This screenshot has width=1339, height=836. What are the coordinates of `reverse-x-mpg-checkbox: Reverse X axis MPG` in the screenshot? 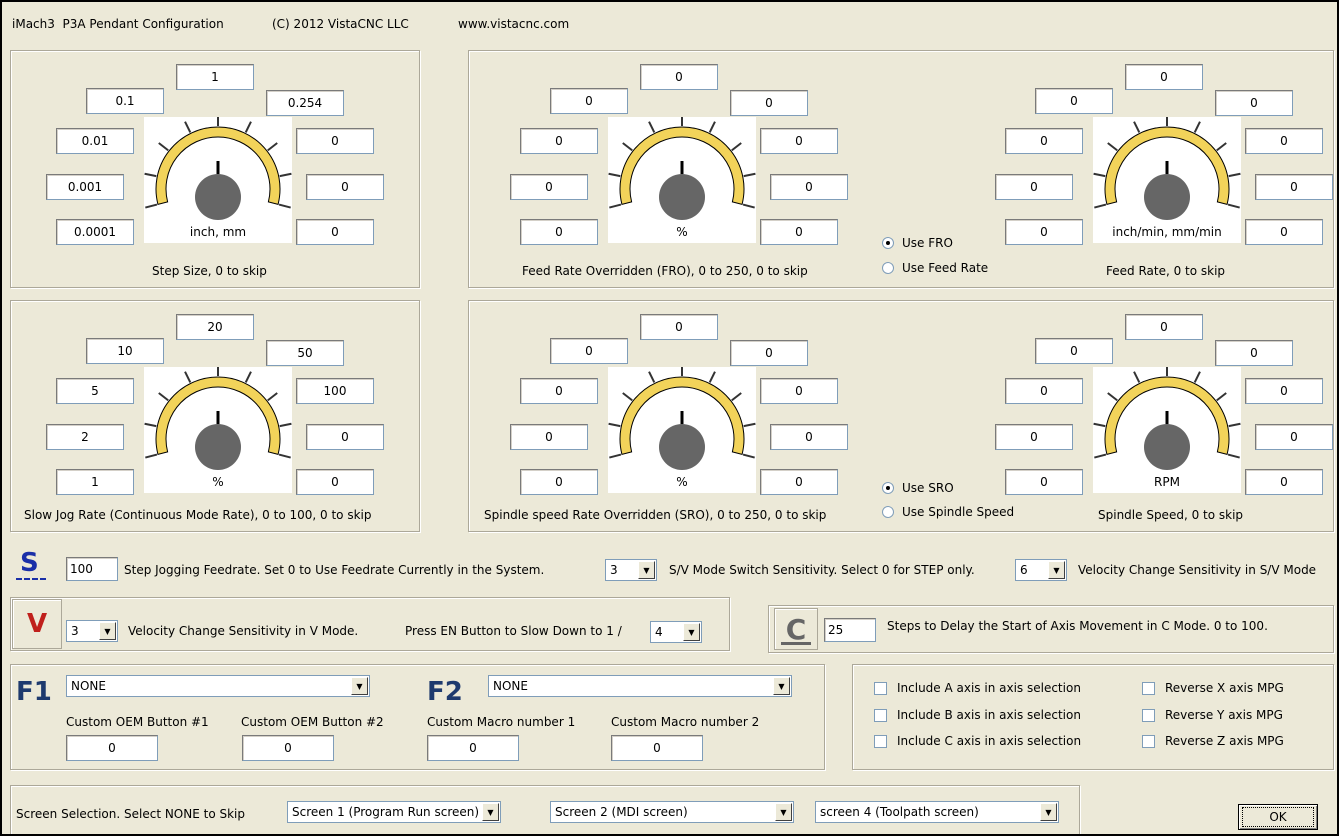 It's located at (1213, 688).